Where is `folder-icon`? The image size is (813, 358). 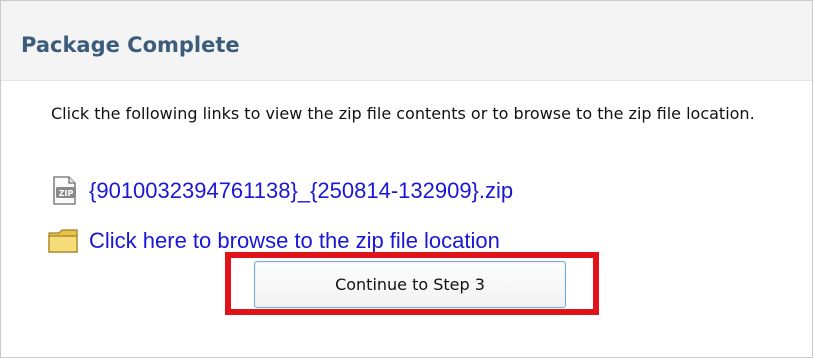
folder-icon is located at coordinates (64, 241).